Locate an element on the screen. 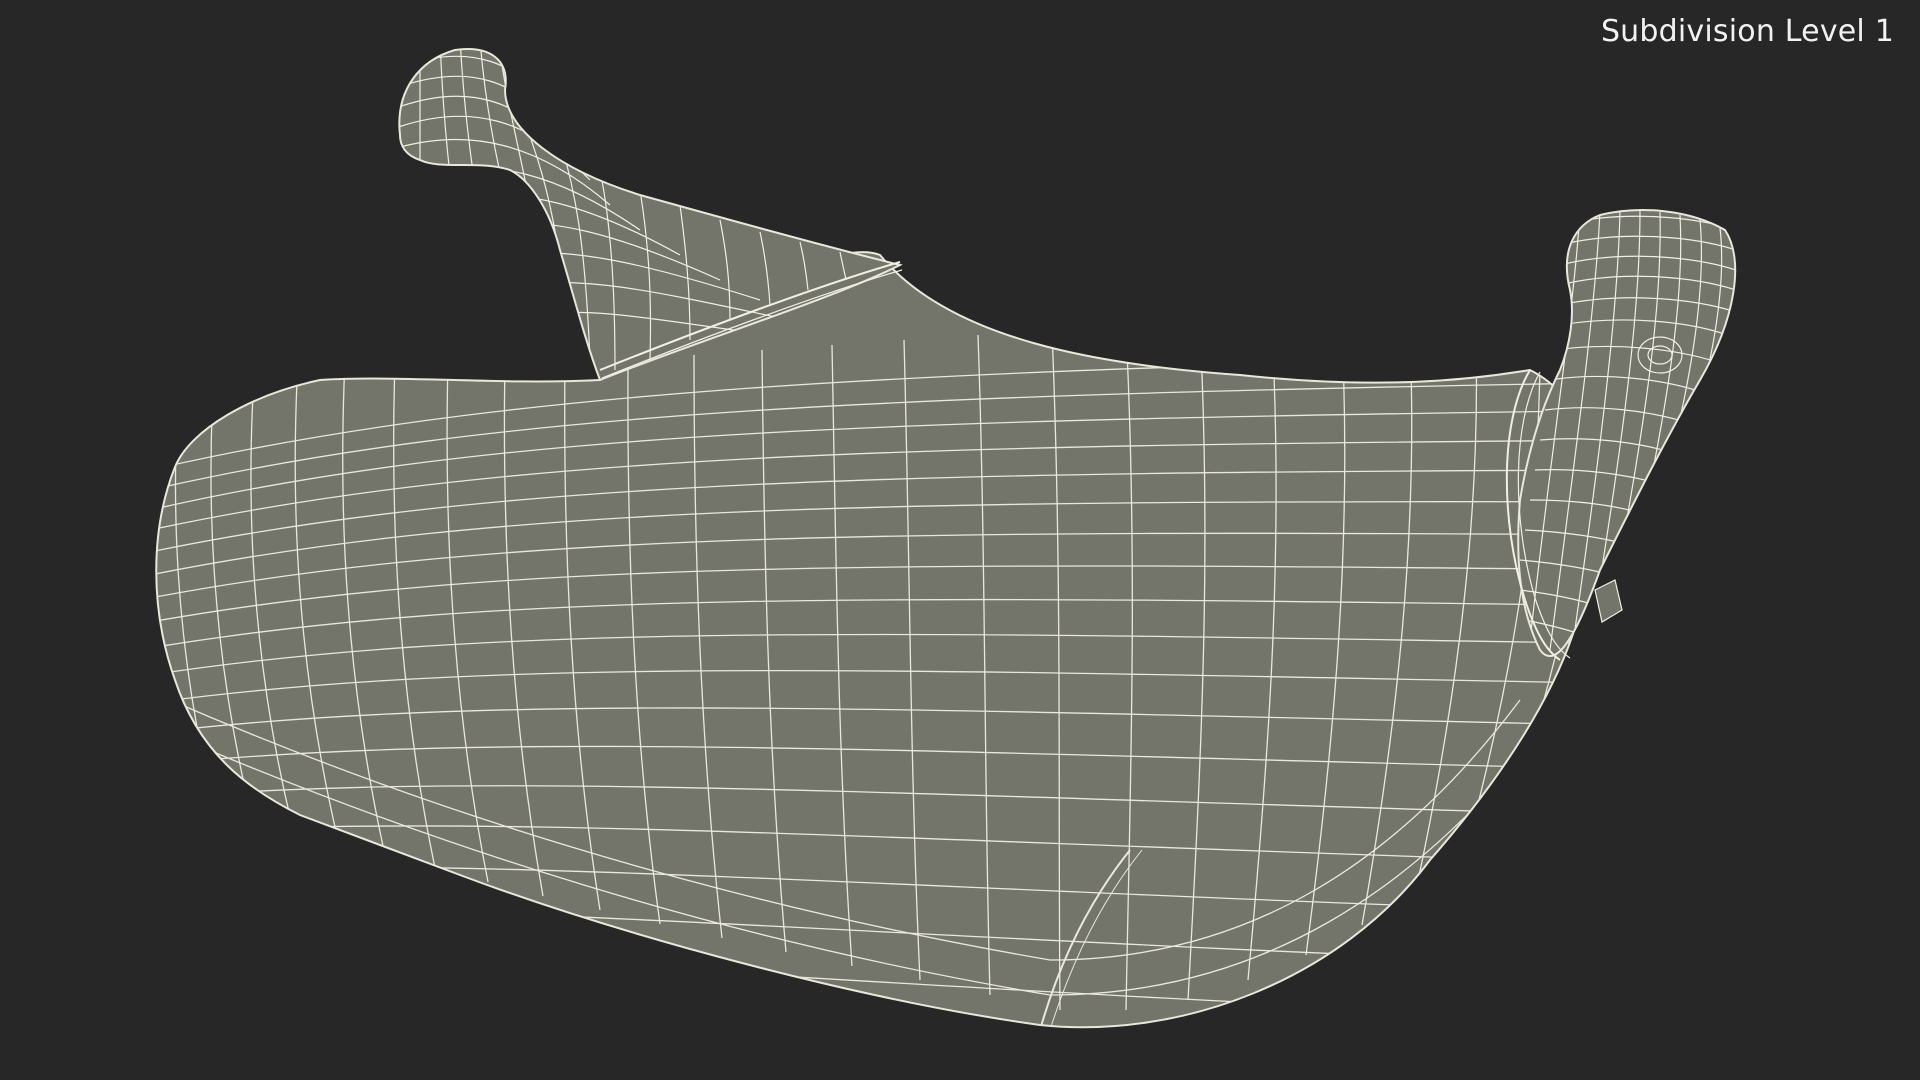  subdivision-level-label: Subdivision Level 1 is located at coordinates (1747, 31).